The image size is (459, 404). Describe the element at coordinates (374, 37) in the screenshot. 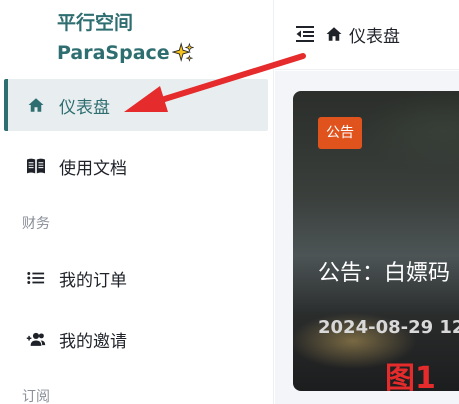

I see `breadcrumb-title: 仪表盘` at that location.